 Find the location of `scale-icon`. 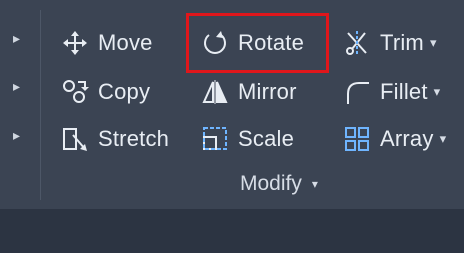

scale-icon is located at coordinates (215, 139).